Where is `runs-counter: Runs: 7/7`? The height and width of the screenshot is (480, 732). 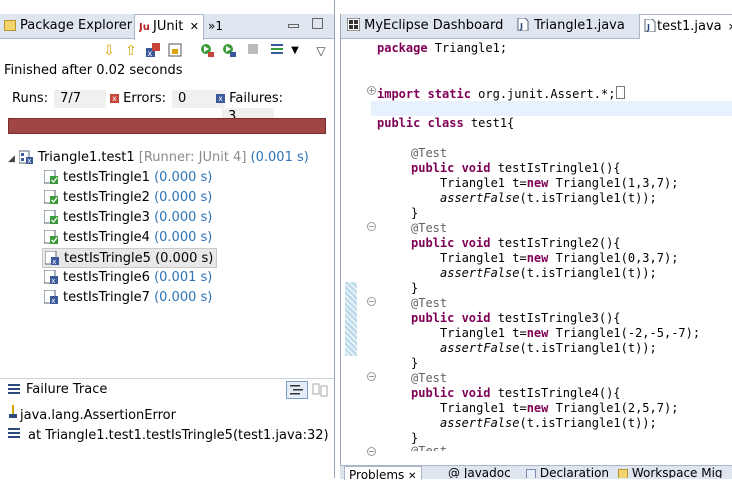
runs-counter: Runs: 7/7 is located at coordinates (59, 99).